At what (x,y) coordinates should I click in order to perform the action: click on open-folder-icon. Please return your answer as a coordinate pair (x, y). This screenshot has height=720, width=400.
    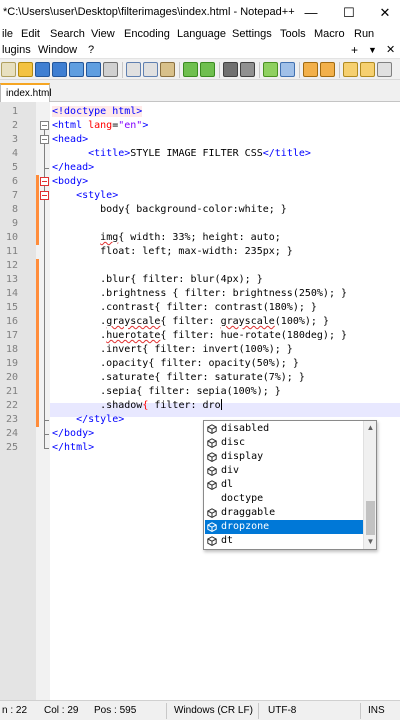
    Looking at the image, I should click on (25, 69).